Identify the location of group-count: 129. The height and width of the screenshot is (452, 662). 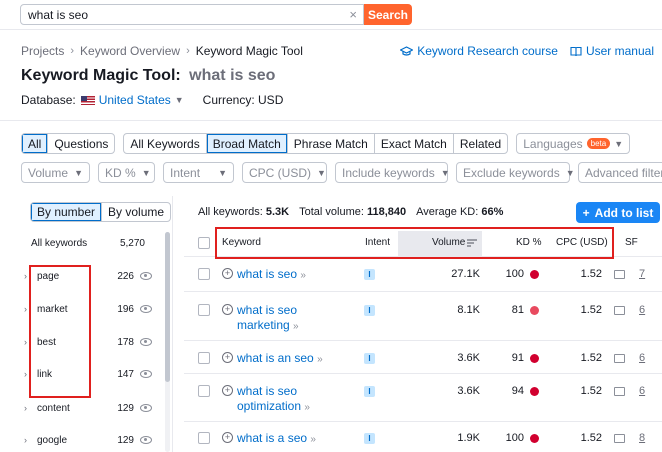
(125, 440).